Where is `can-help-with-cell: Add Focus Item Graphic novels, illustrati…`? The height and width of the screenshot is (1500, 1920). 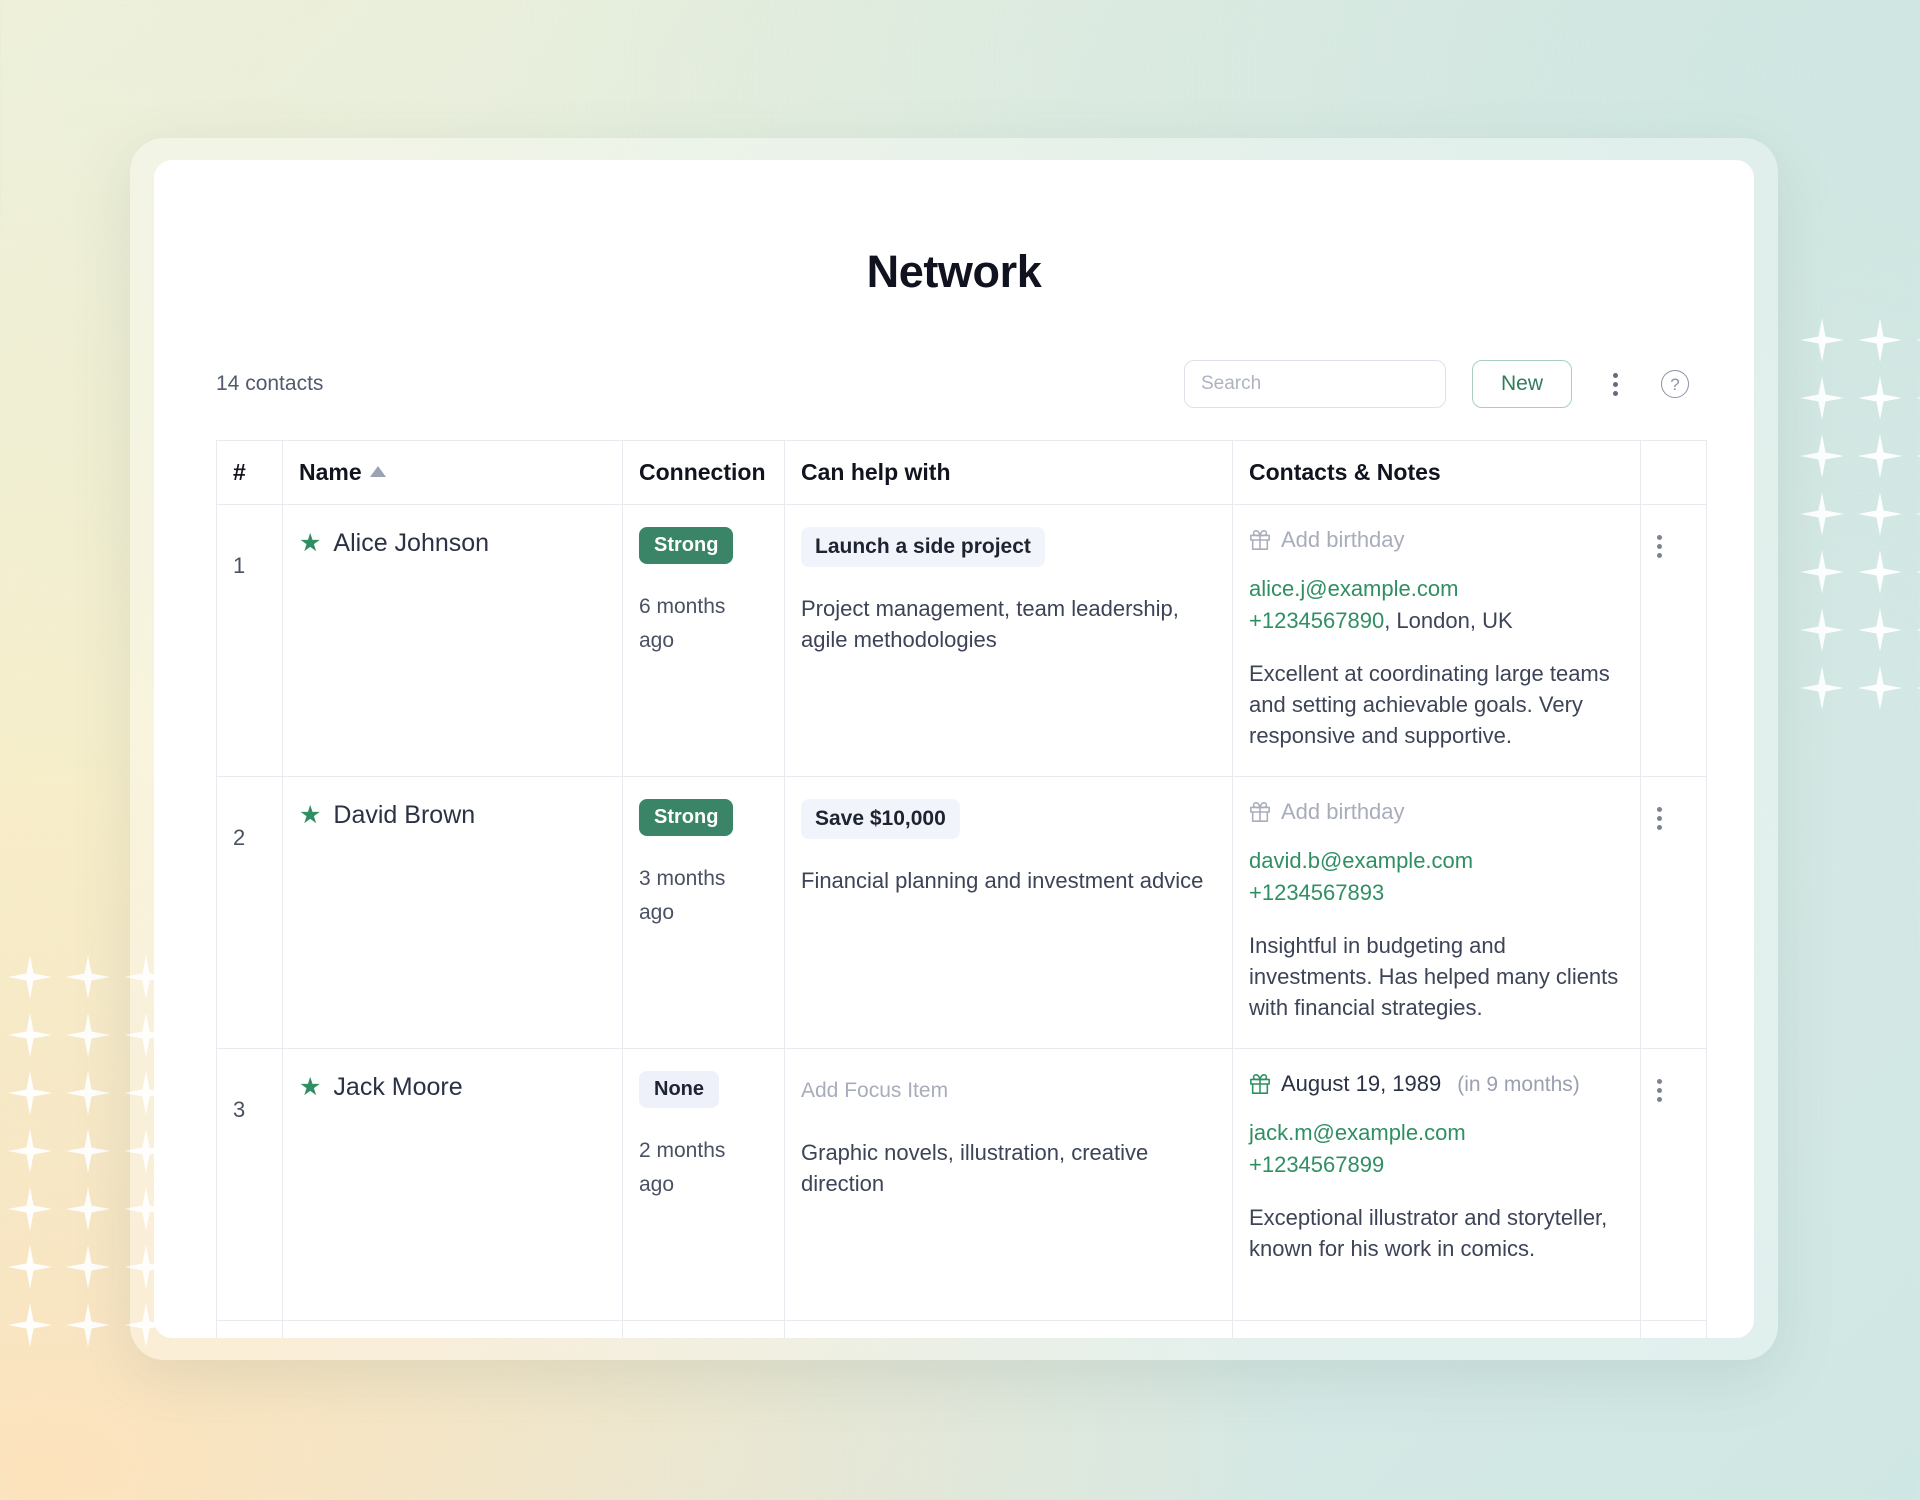
can-help-with-cell: Add Focus Item Graphic novels, illustrati… is located at coordinates (1008, 1184).